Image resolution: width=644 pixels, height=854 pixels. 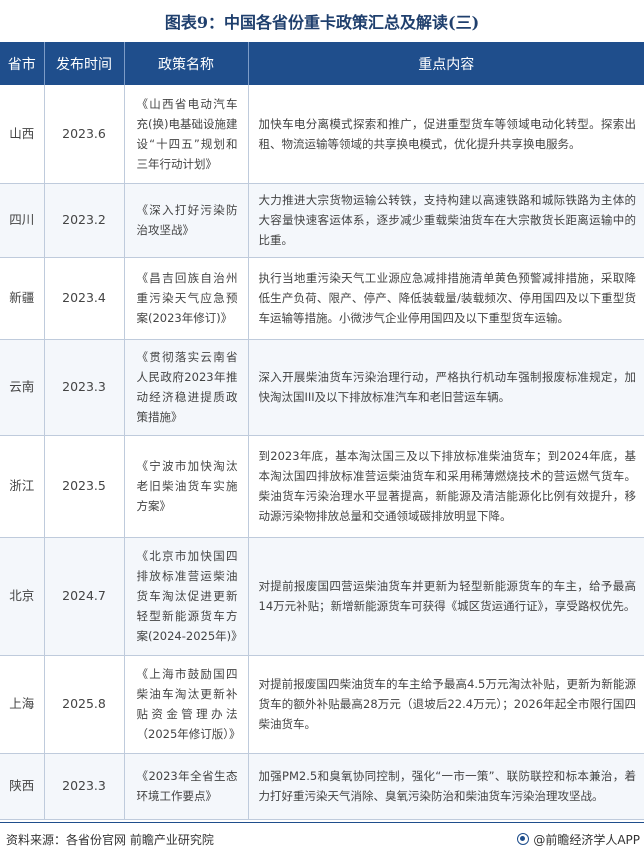 I want to click on brand-credit: @前瞻经济学人APP, so click(x=580, y=839).